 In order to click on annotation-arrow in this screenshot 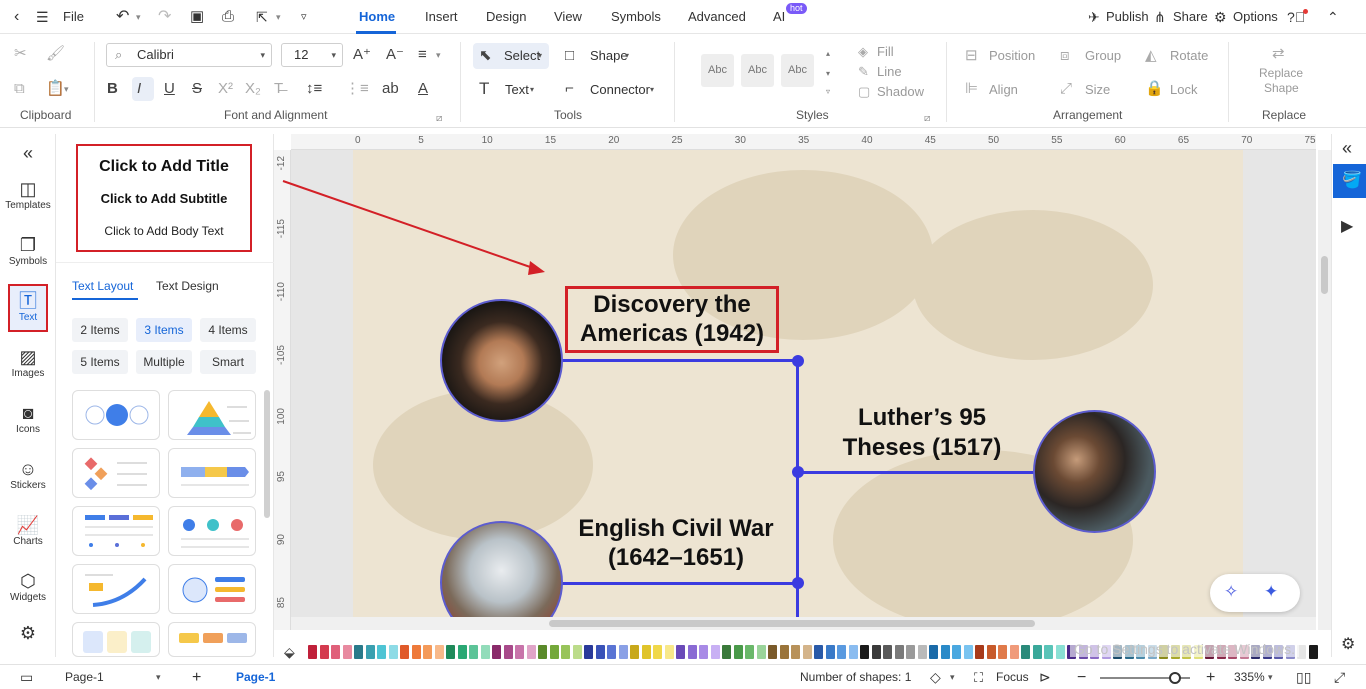, I will do `click(413, 227)`.